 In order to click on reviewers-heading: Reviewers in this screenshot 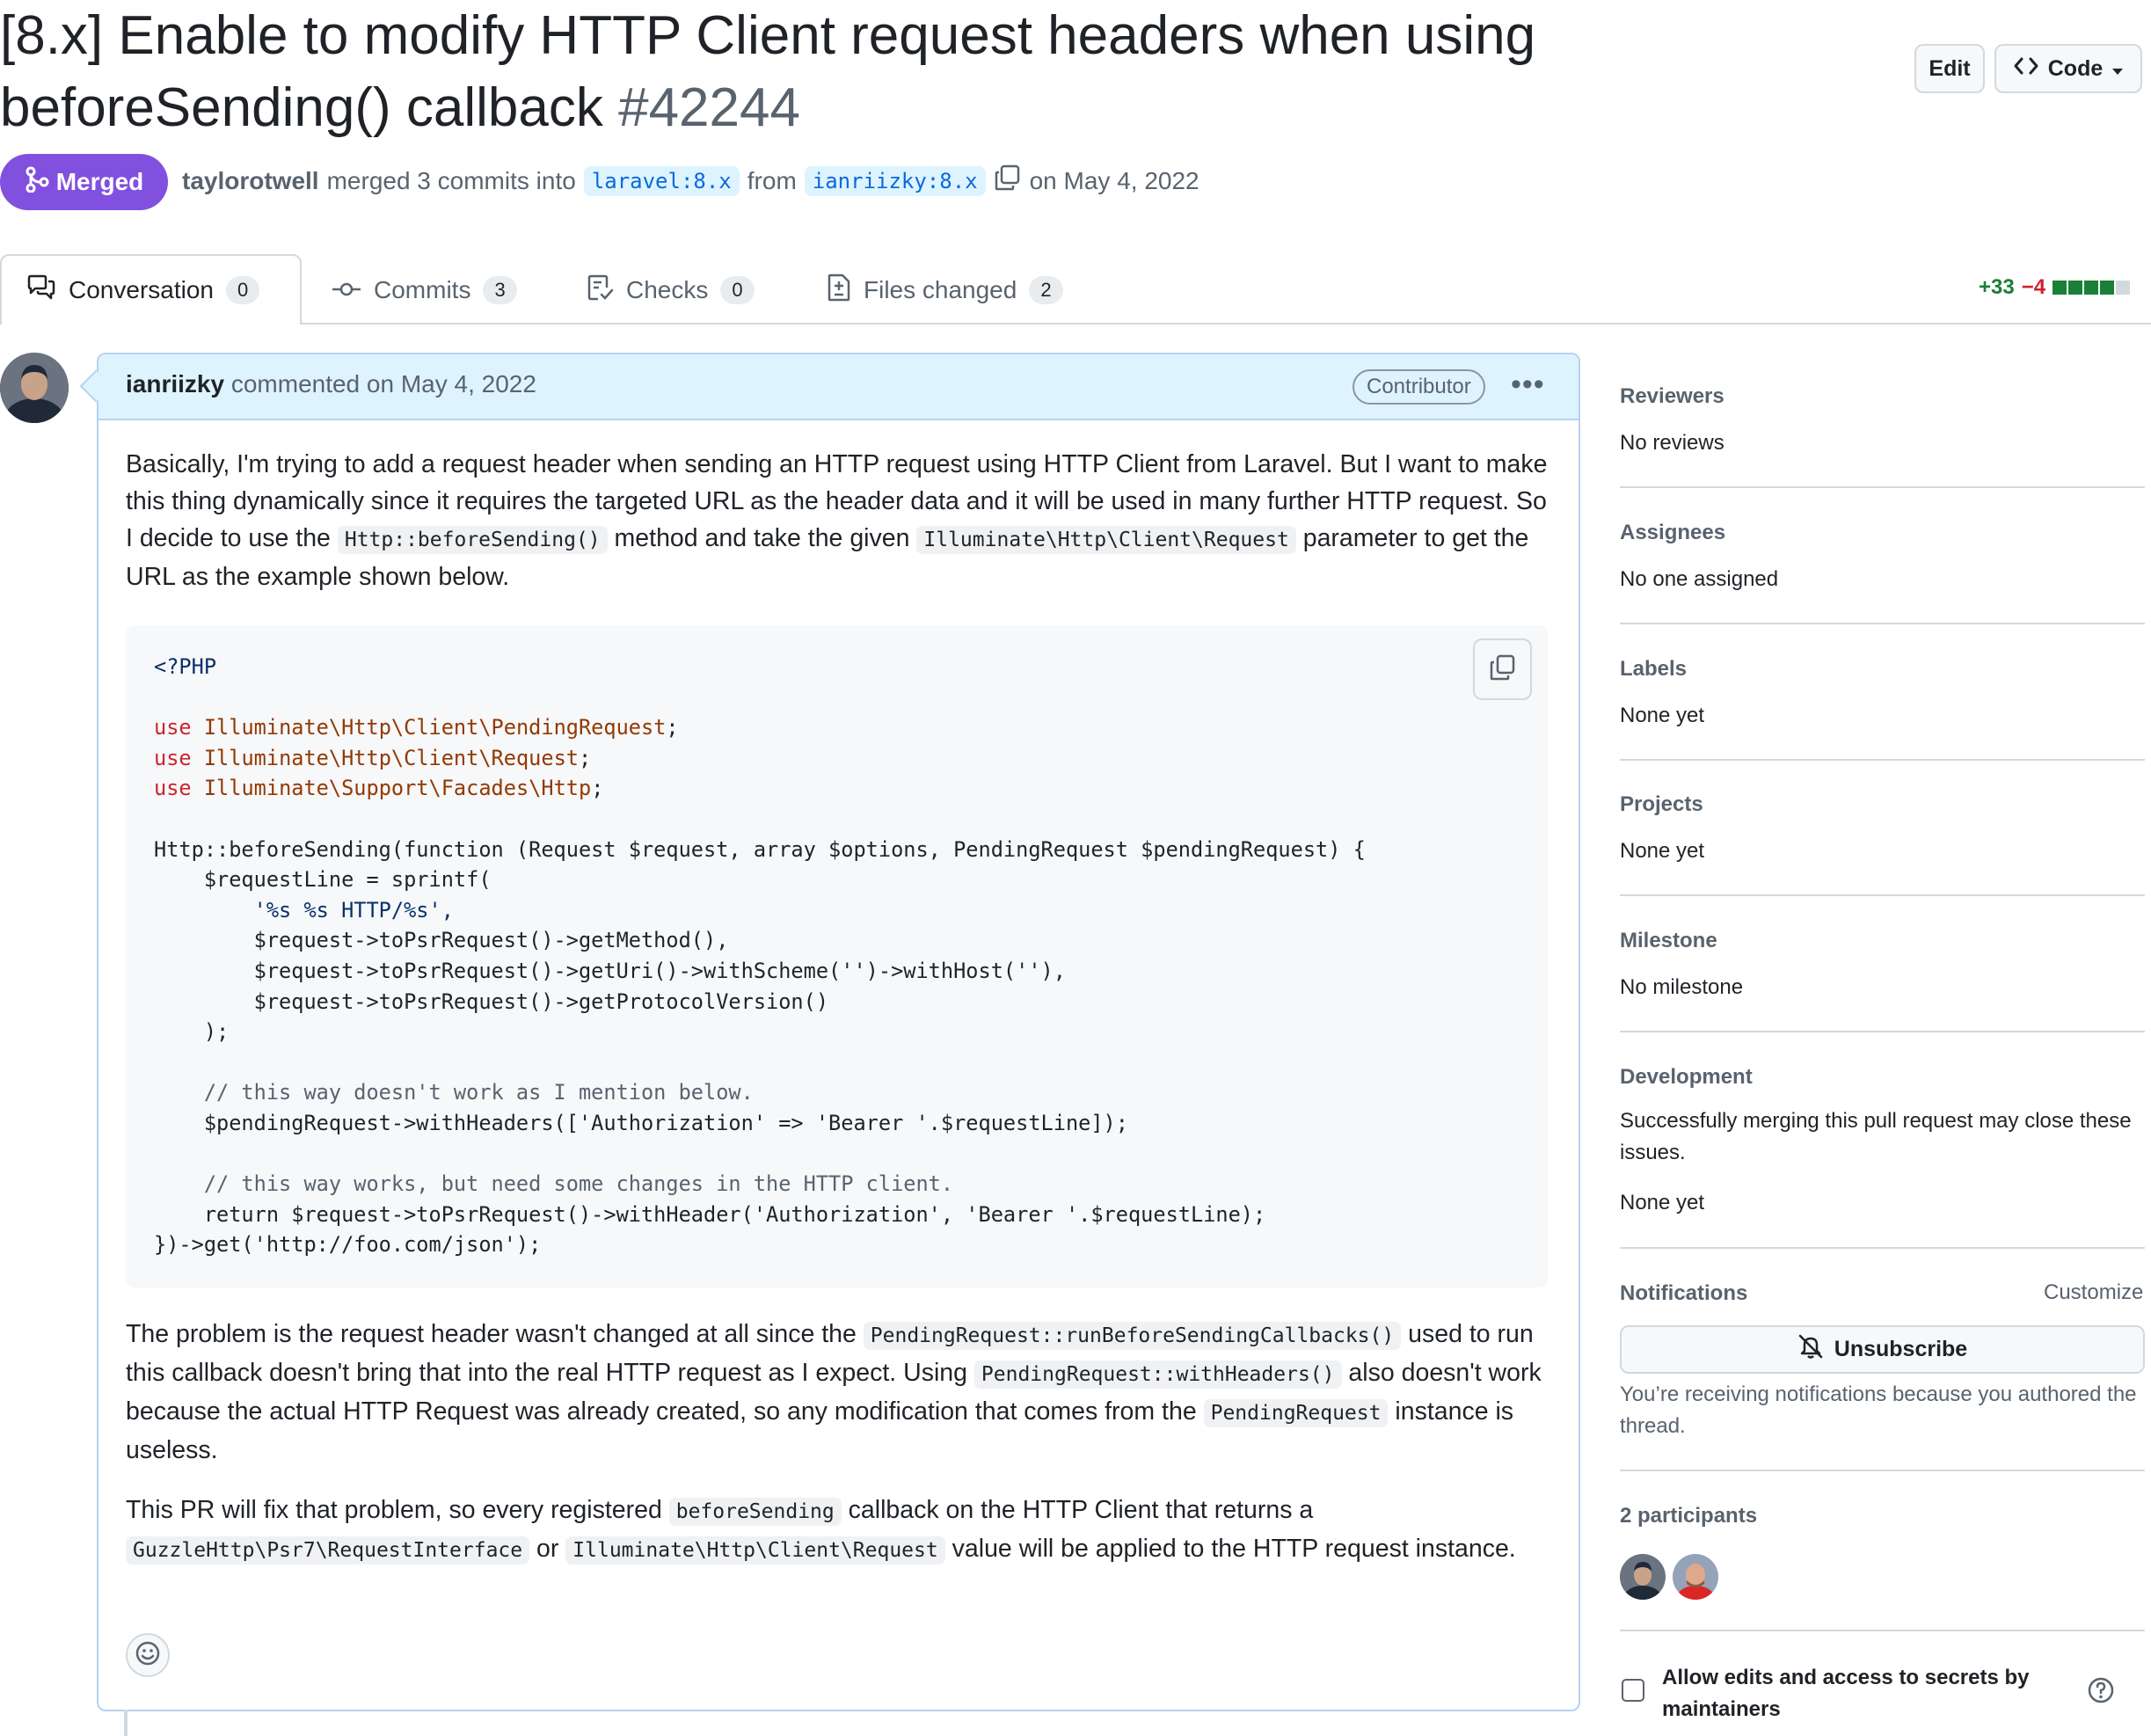, I will do `click(1672, 397)`.